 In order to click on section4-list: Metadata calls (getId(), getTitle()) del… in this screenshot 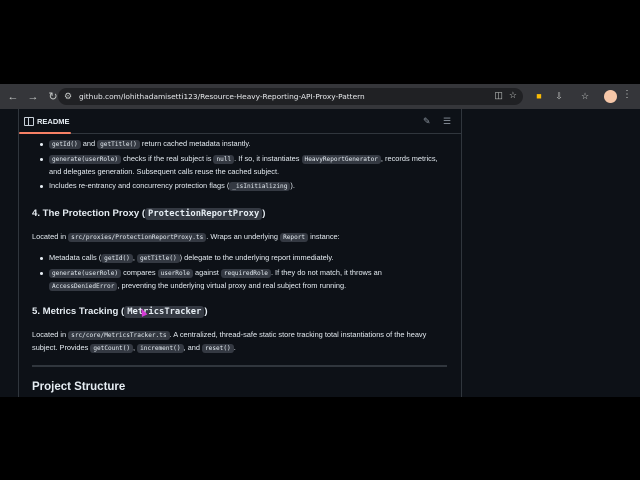, I will do `click(239, 272)`.